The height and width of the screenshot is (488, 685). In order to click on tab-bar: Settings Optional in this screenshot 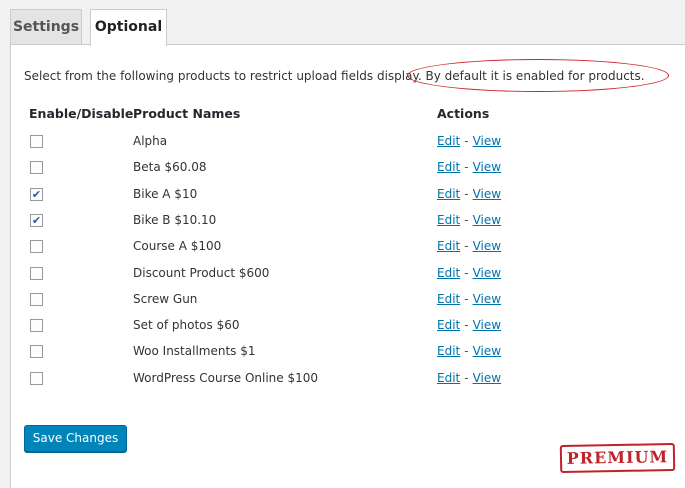, I will do `click(342, 23)`.